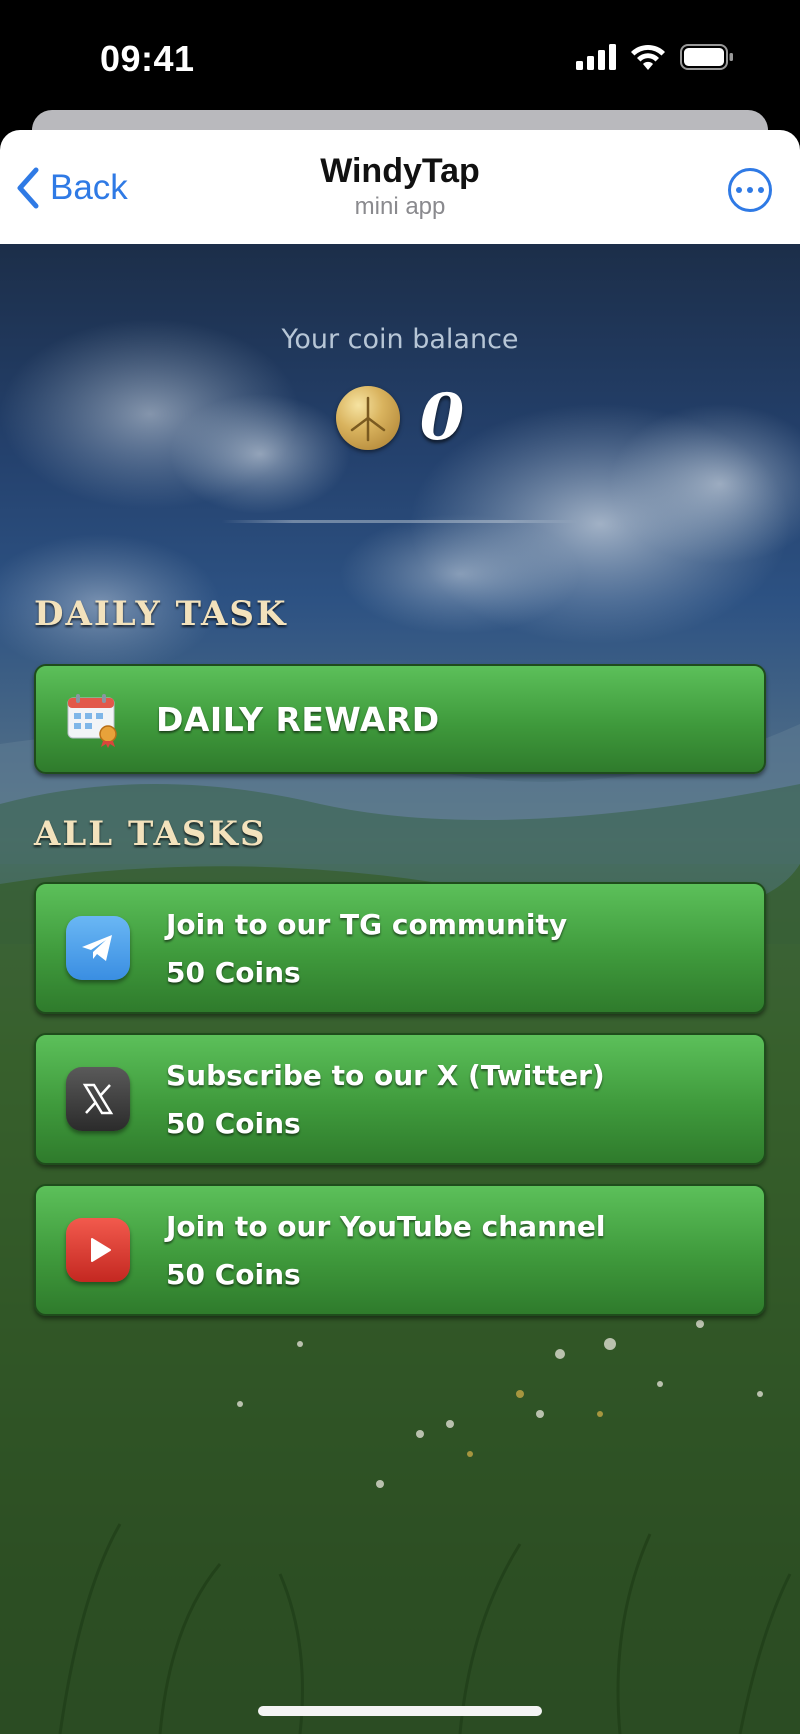 The image size is (800, 1734). Describe the element at coordinates (706, 57) in the screenshot. I see `battery-icon` at that location.